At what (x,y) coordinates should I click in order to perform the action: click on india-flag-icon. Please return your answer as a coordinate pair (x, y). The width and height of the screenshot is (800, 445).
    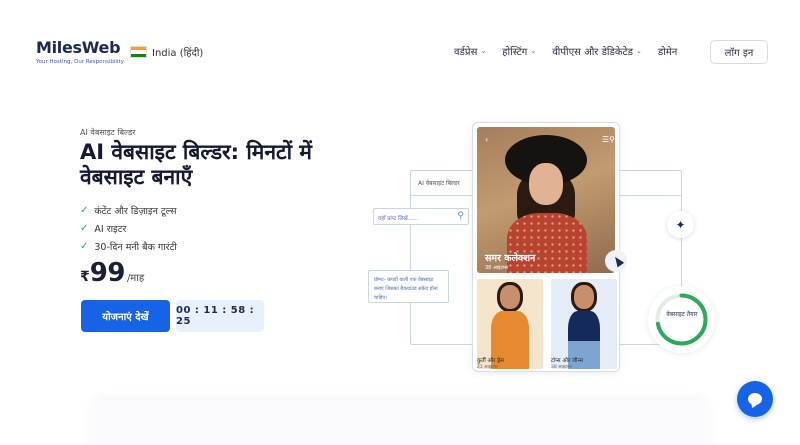
    Looking at the image, I should click on (138, 52).